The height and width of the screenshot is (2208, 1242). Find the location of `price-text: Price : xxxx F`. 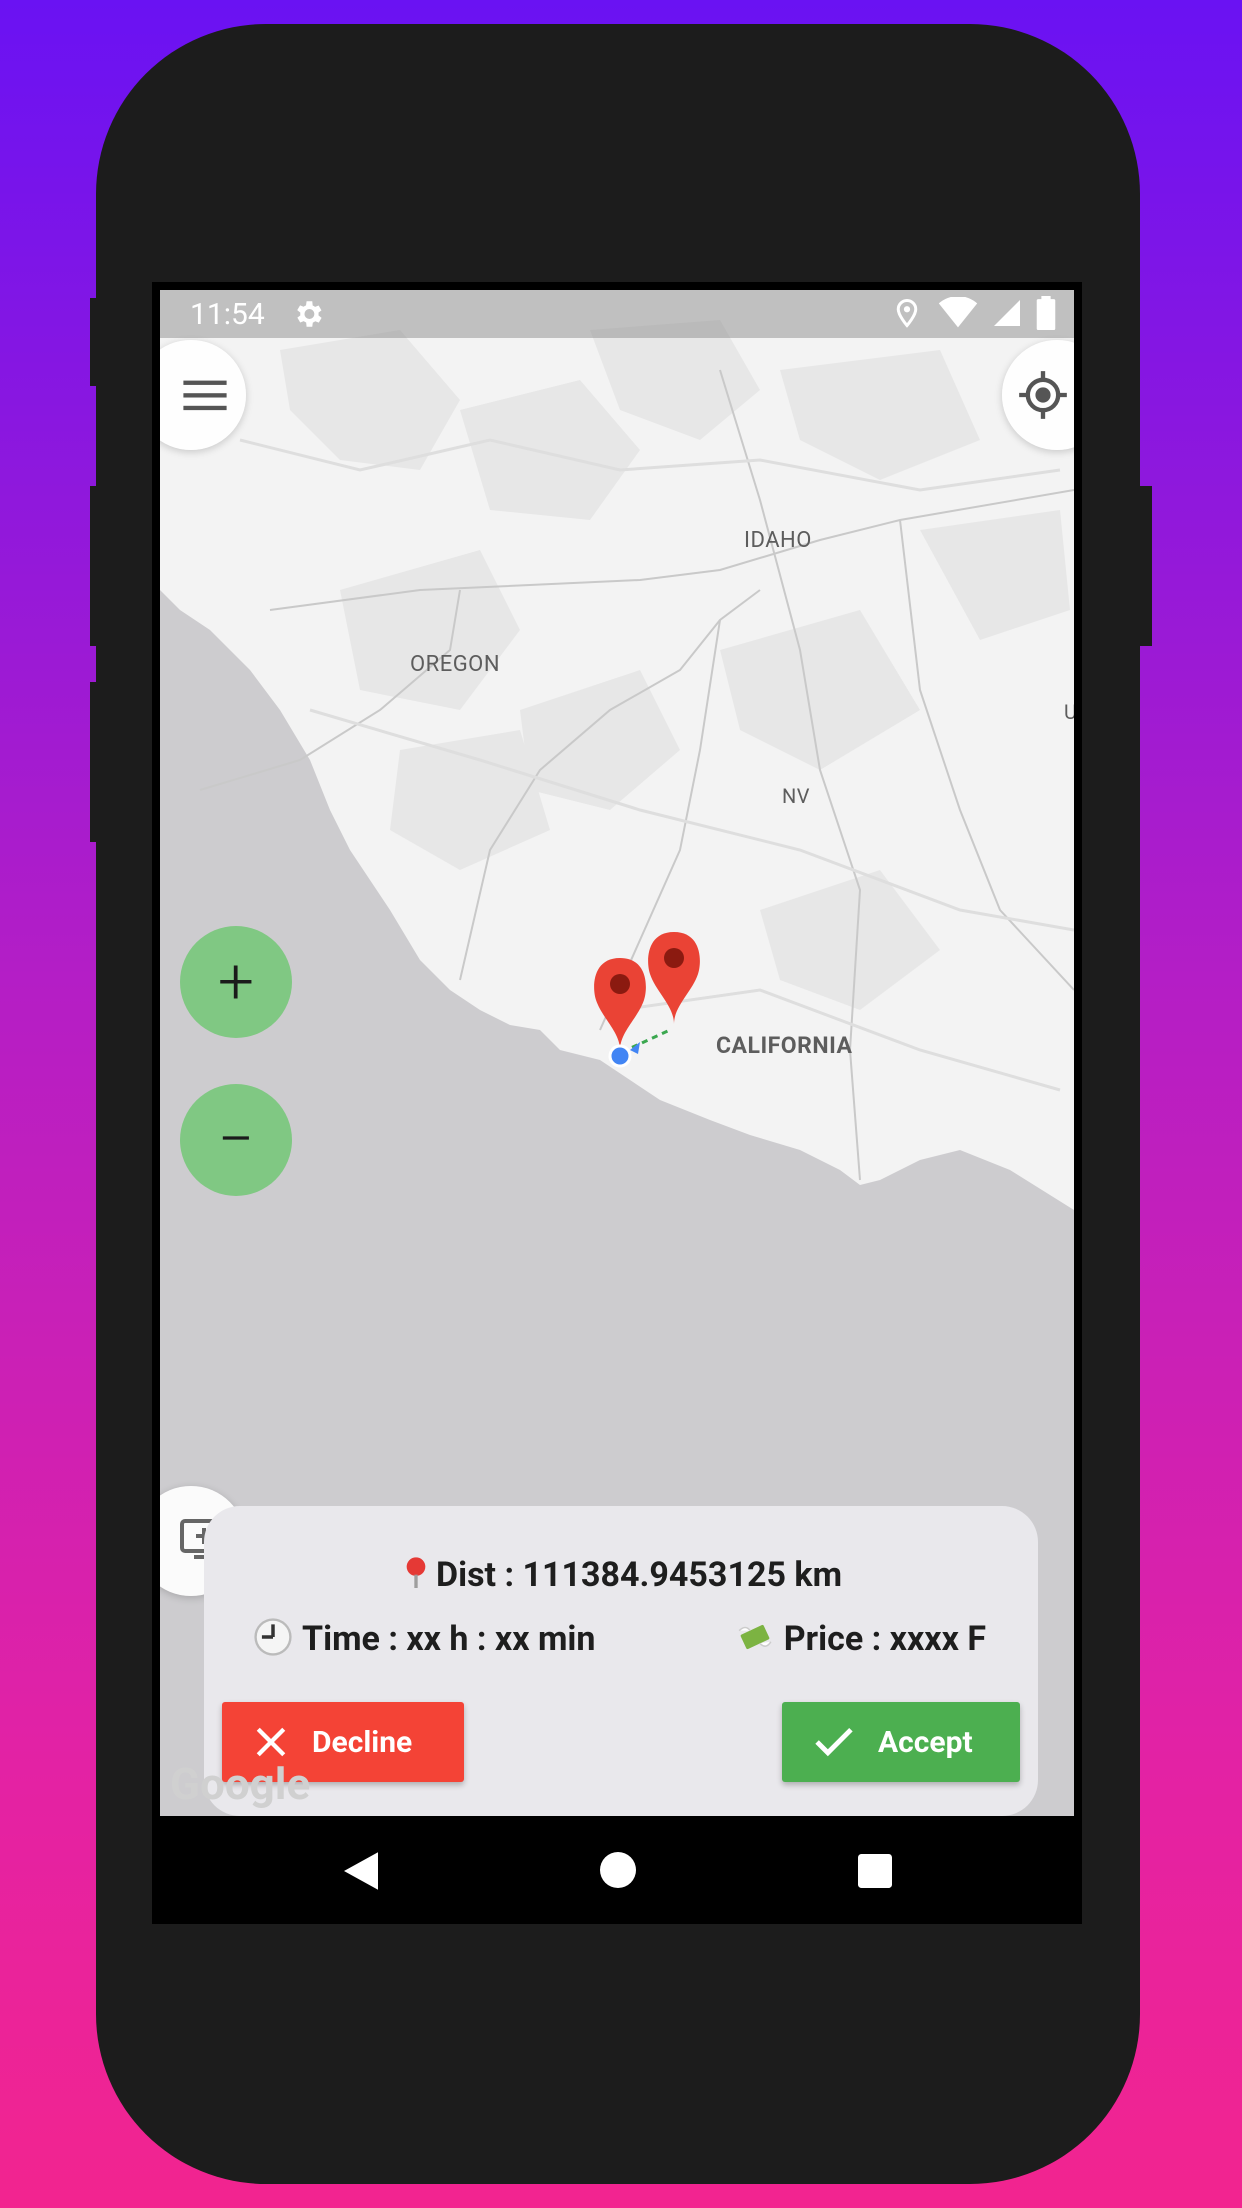

price-text: Price : xxxx F is located at coordinates (884, 1639).